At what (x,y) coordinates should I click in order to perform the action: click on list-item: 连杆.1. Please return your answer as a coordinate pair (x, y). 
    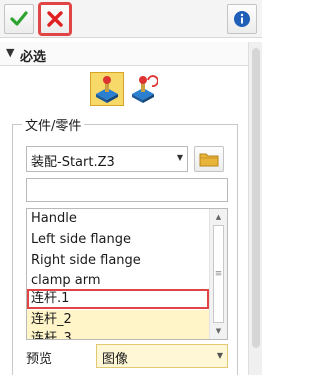
    Looking at the image, I should click on (118, 299).